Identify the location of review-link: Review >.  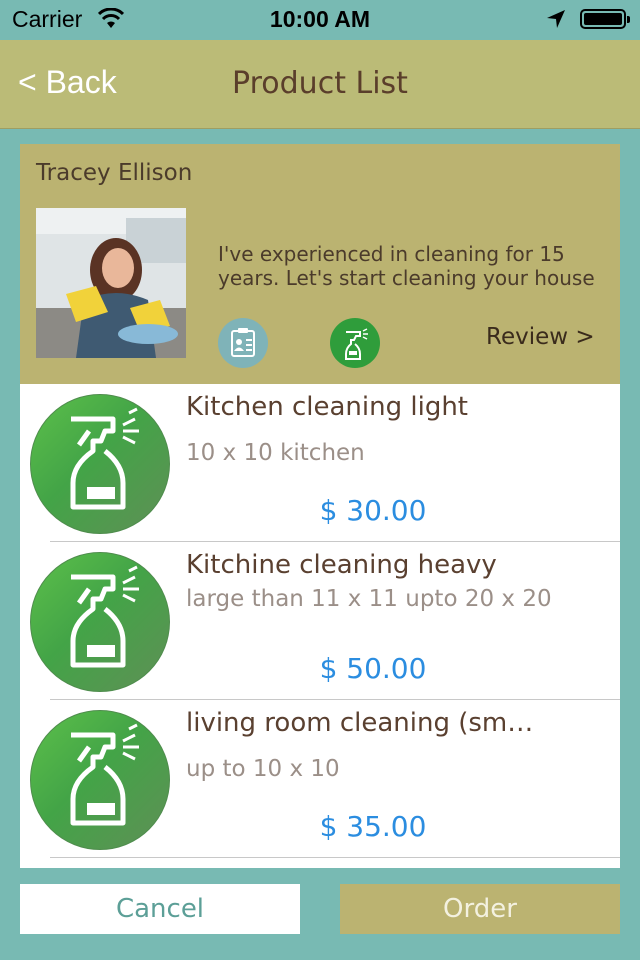
(540, 337).